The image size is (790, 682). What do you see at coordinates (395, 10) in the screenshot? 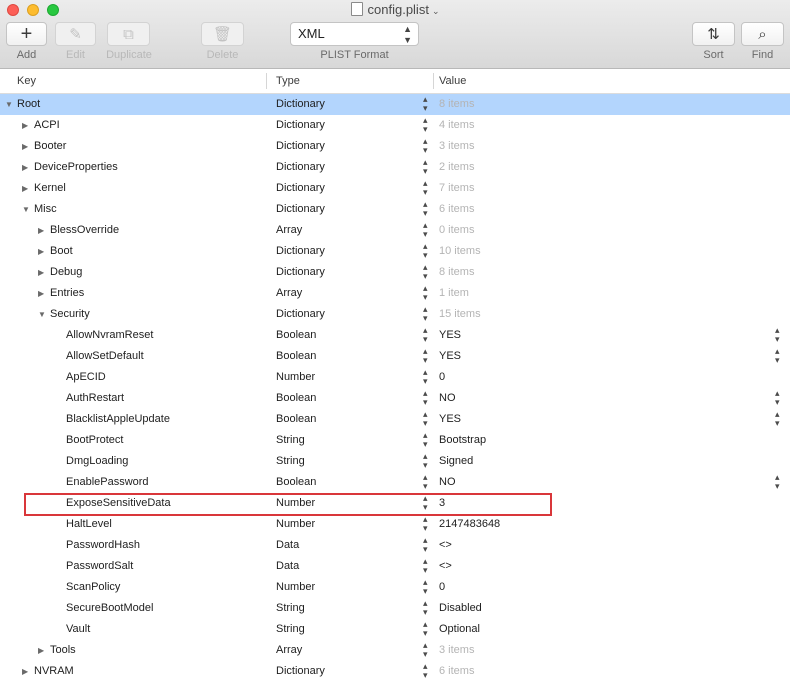
I see `window-title: config.plist ⌄` at bounding box center [395, 10].